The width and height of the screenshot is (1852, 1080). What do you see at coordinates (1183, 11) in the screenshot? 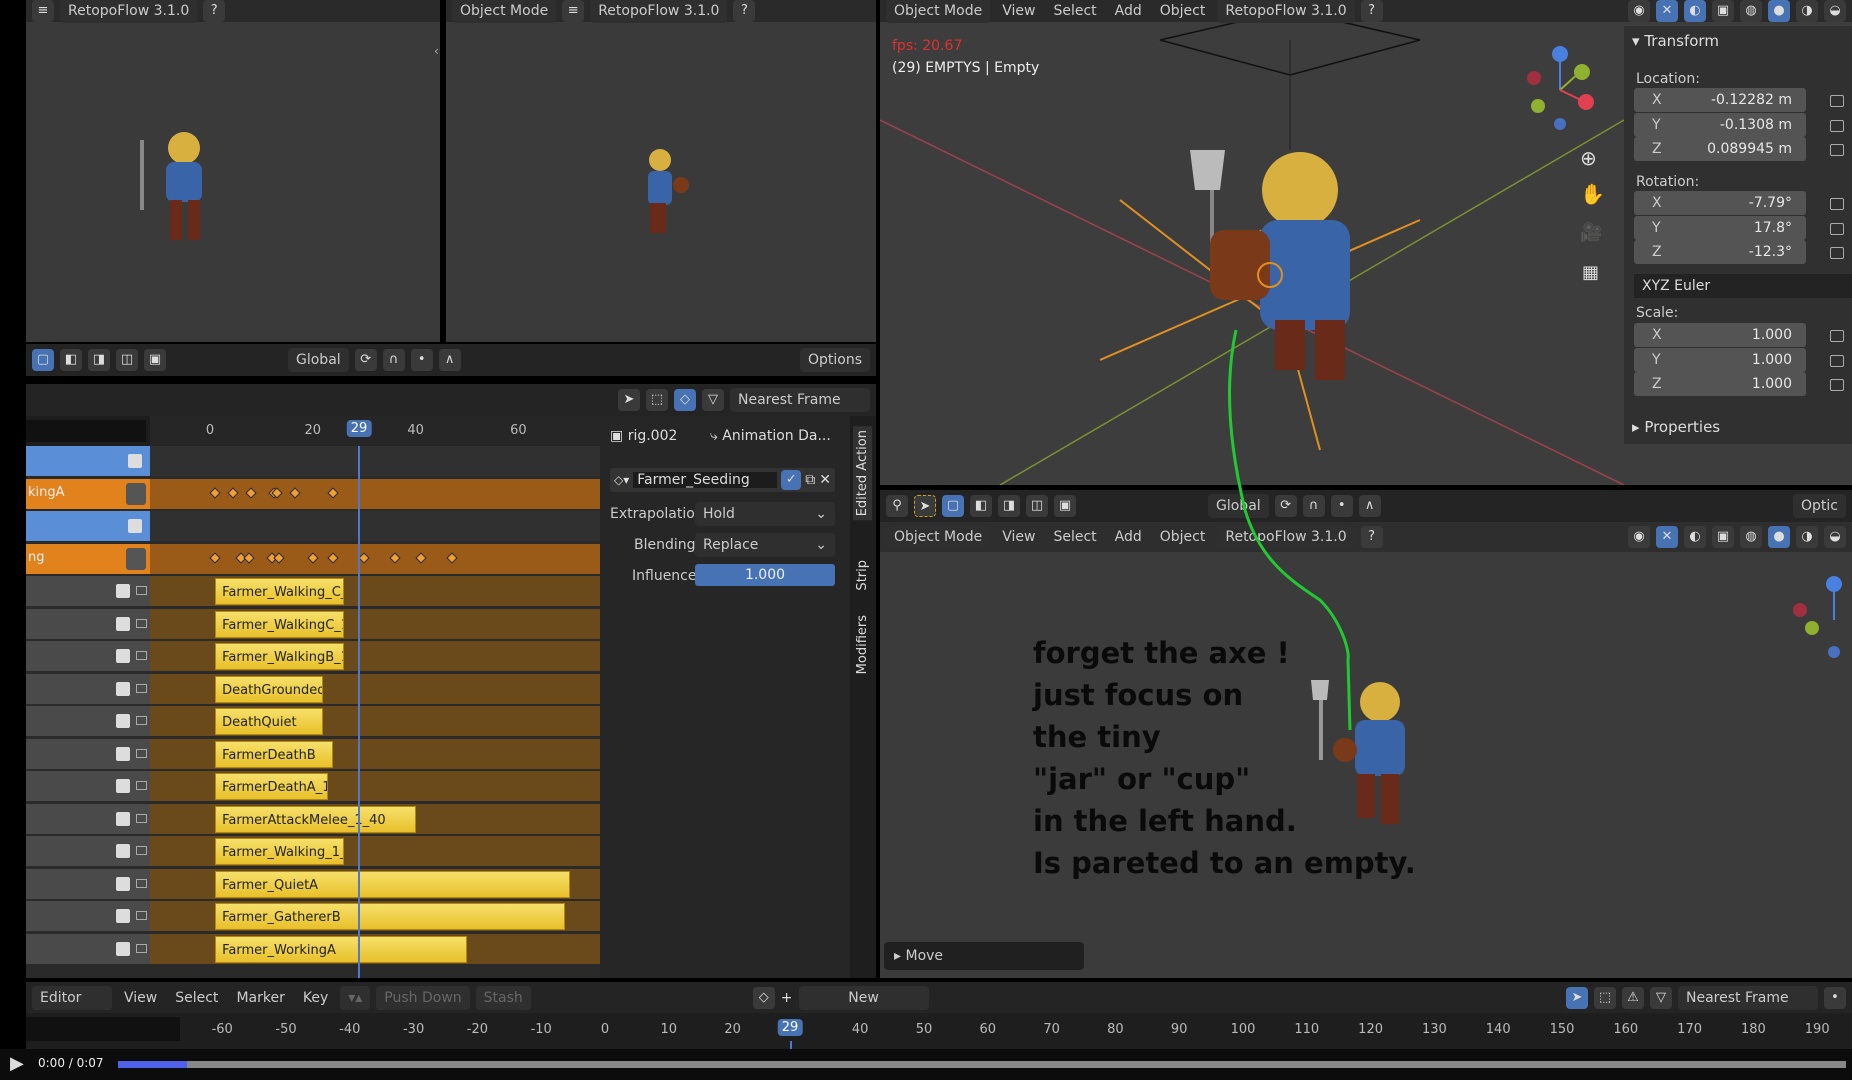
I see `menu-object: Object` at bounding box center [1183, 11].